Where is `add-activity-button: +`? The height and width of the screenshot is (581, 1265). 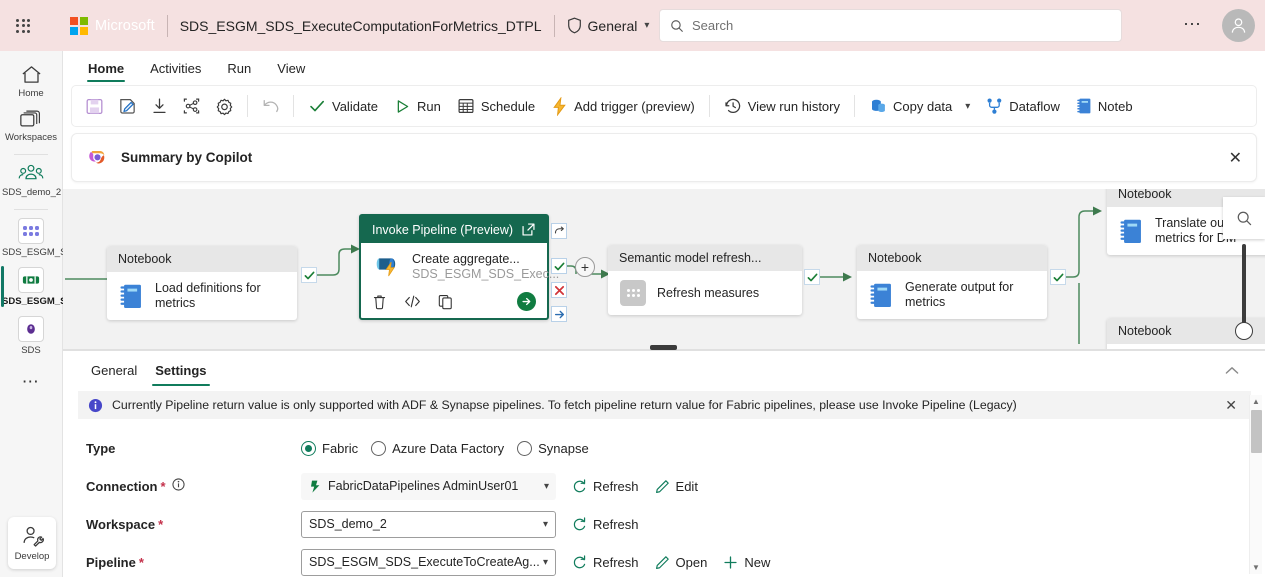 add-activity-button: + is located at coordinates (585, 267).